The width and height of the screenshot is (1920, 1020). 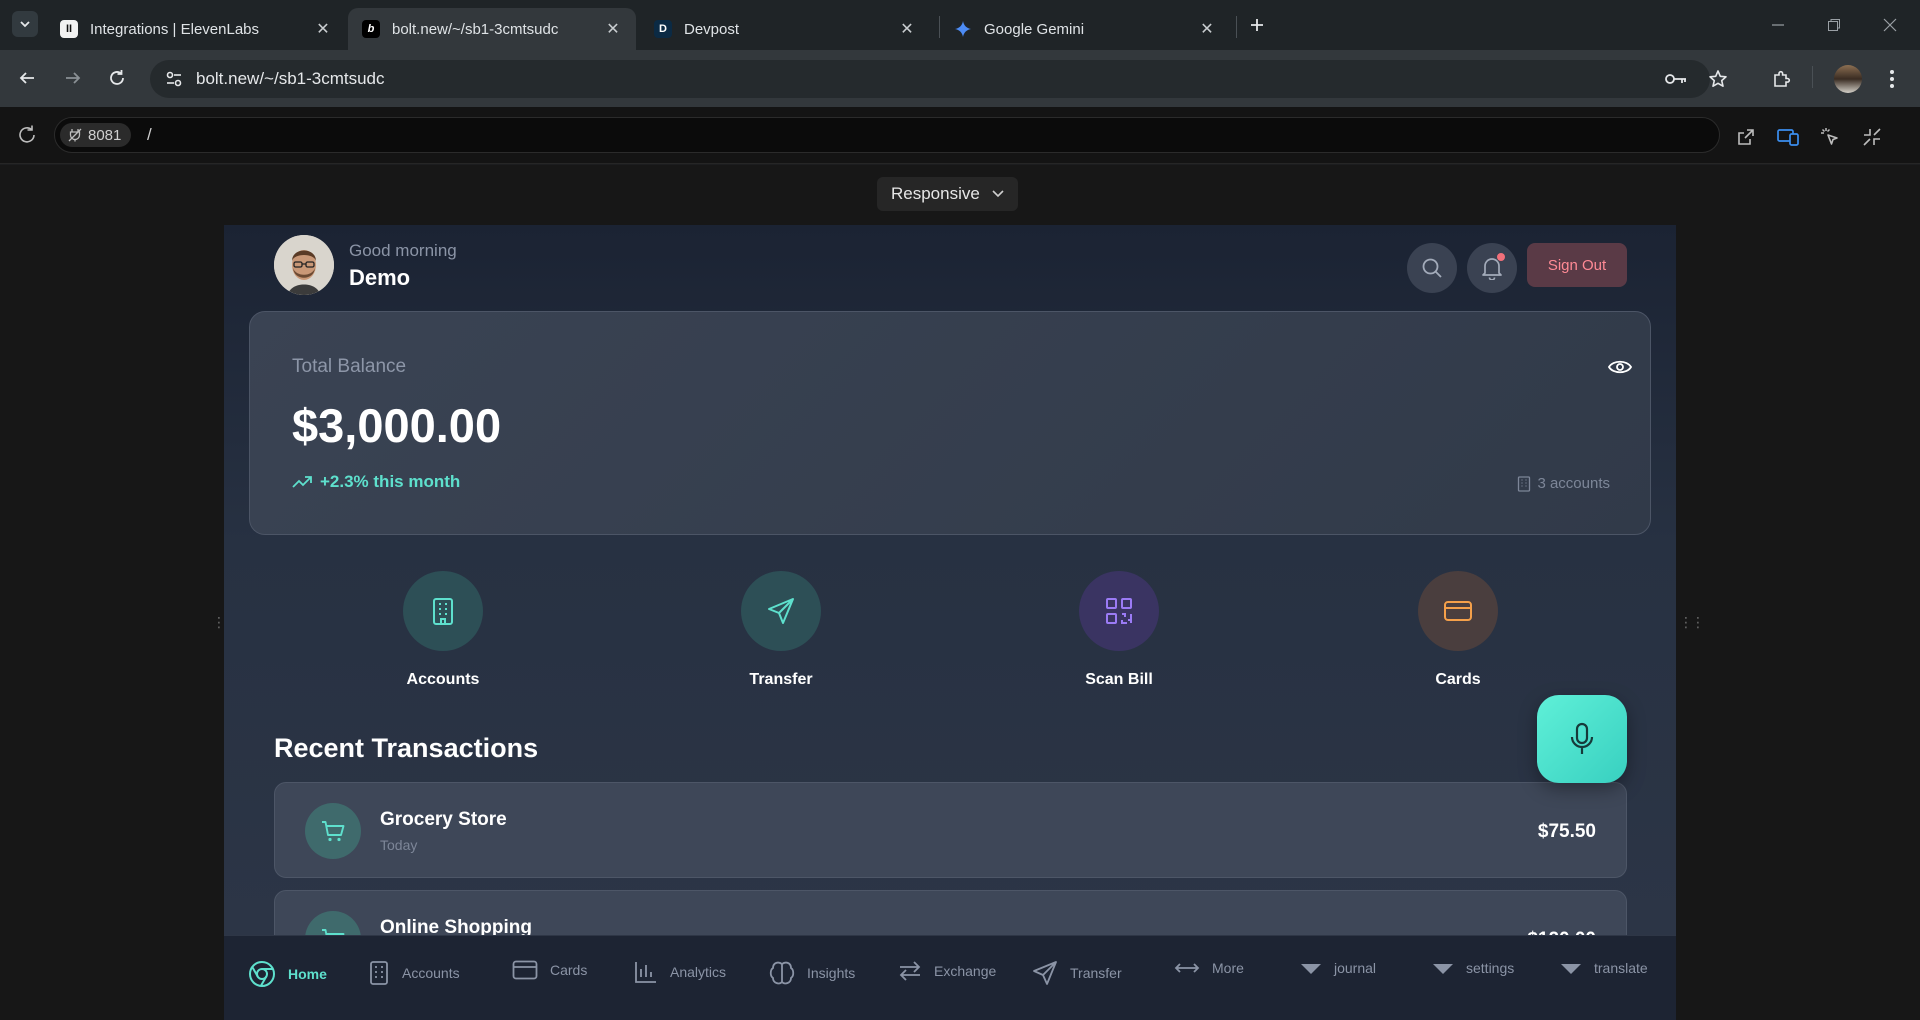 I want to click on reload-button, so click(x=117, y=78).